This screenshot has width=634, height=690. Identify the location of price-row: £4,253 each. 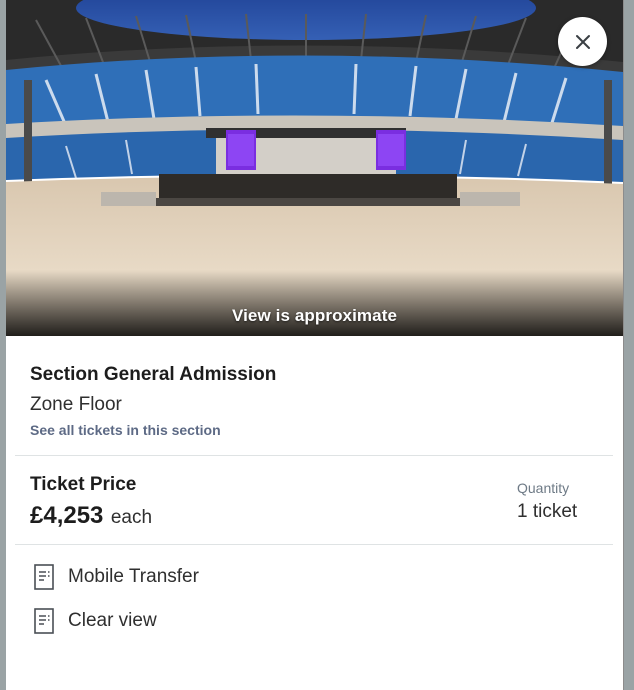
(91, 516).